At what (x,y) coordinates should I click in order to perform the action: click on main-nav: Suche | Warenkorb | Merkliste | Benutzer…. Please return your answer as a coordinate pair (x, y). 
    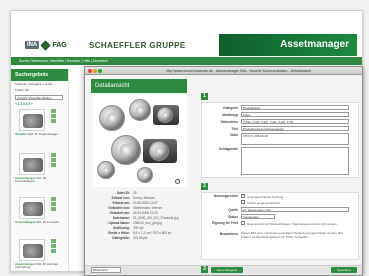
    Looking at the image, I should click on (186, 61).